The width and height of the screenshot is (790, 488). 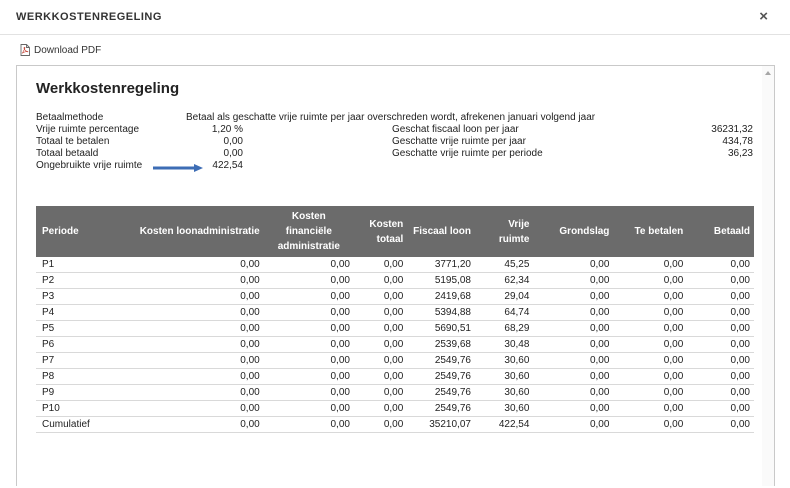 I want to click on table-row: P6 0,00 0,00 0,00 2539,68 30,48 0,00 0,00 0,00, so click(x=395, y=344).